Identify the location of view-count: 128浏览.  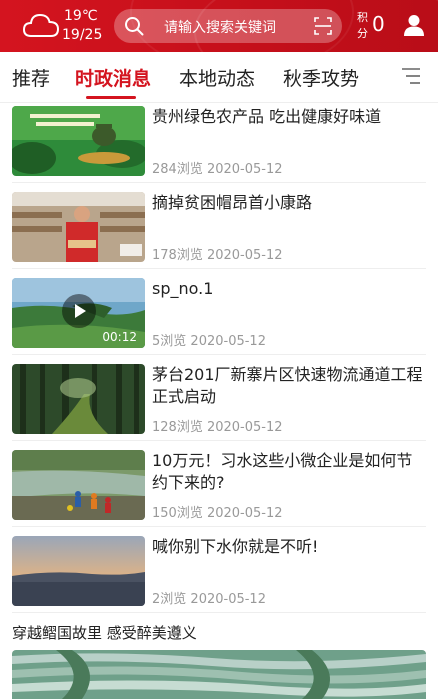
(177, 427).